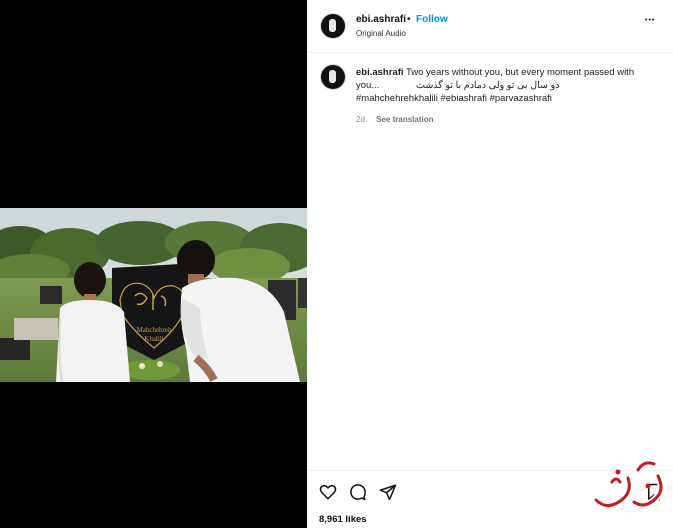 The height and width of the screenshot is (529, 673). What do you see at coordinates (432, 19) in the screenshot?
I see `follow-button: Follow` at bounding box center [432, 19].